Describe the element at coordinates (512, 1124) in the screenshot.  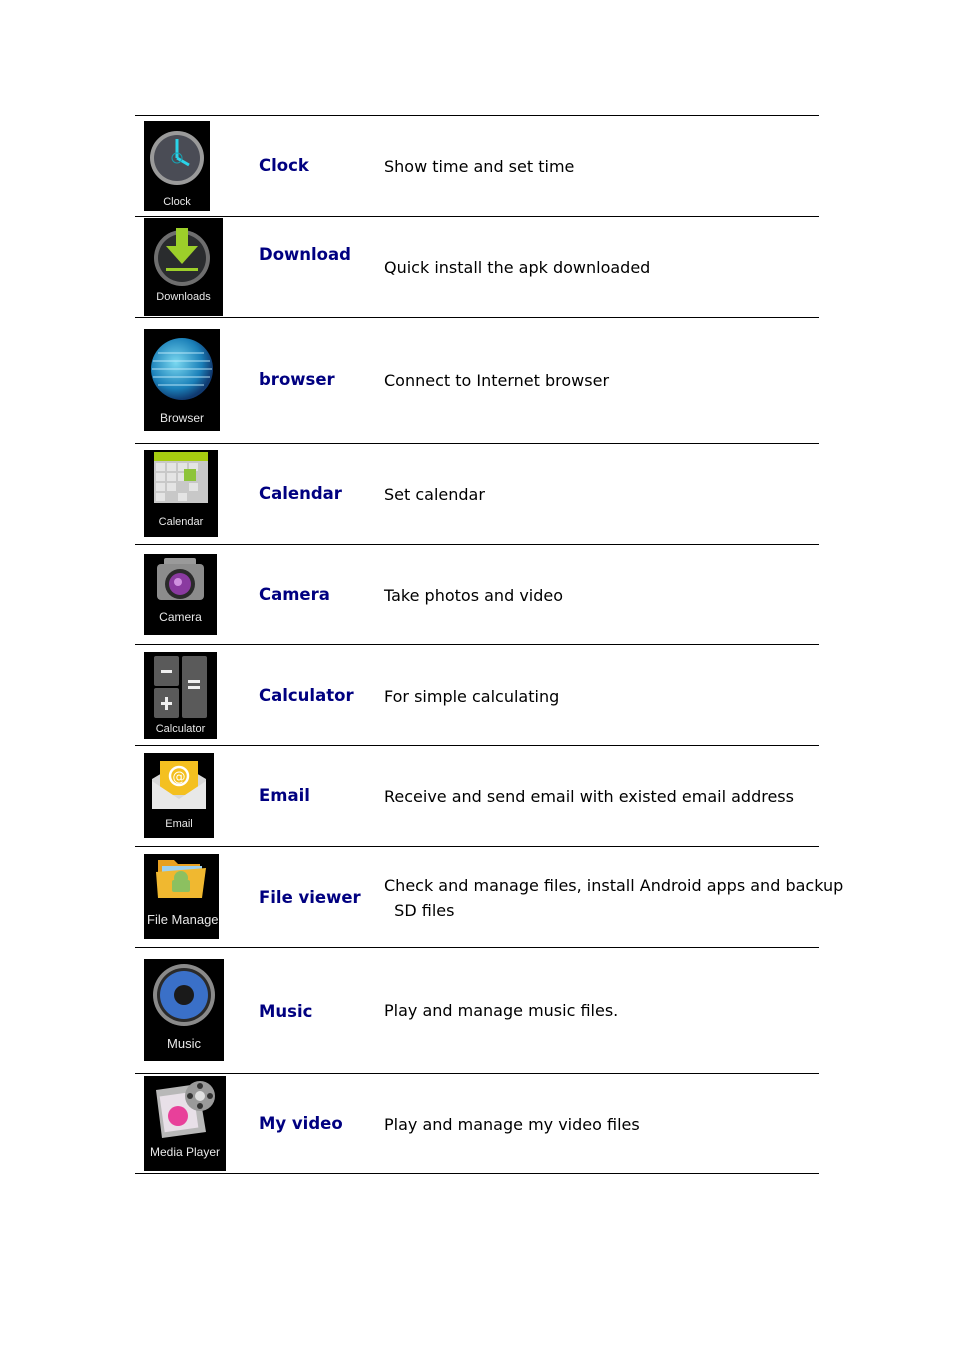
I see `app-description: Play and manage my video files` at that location.